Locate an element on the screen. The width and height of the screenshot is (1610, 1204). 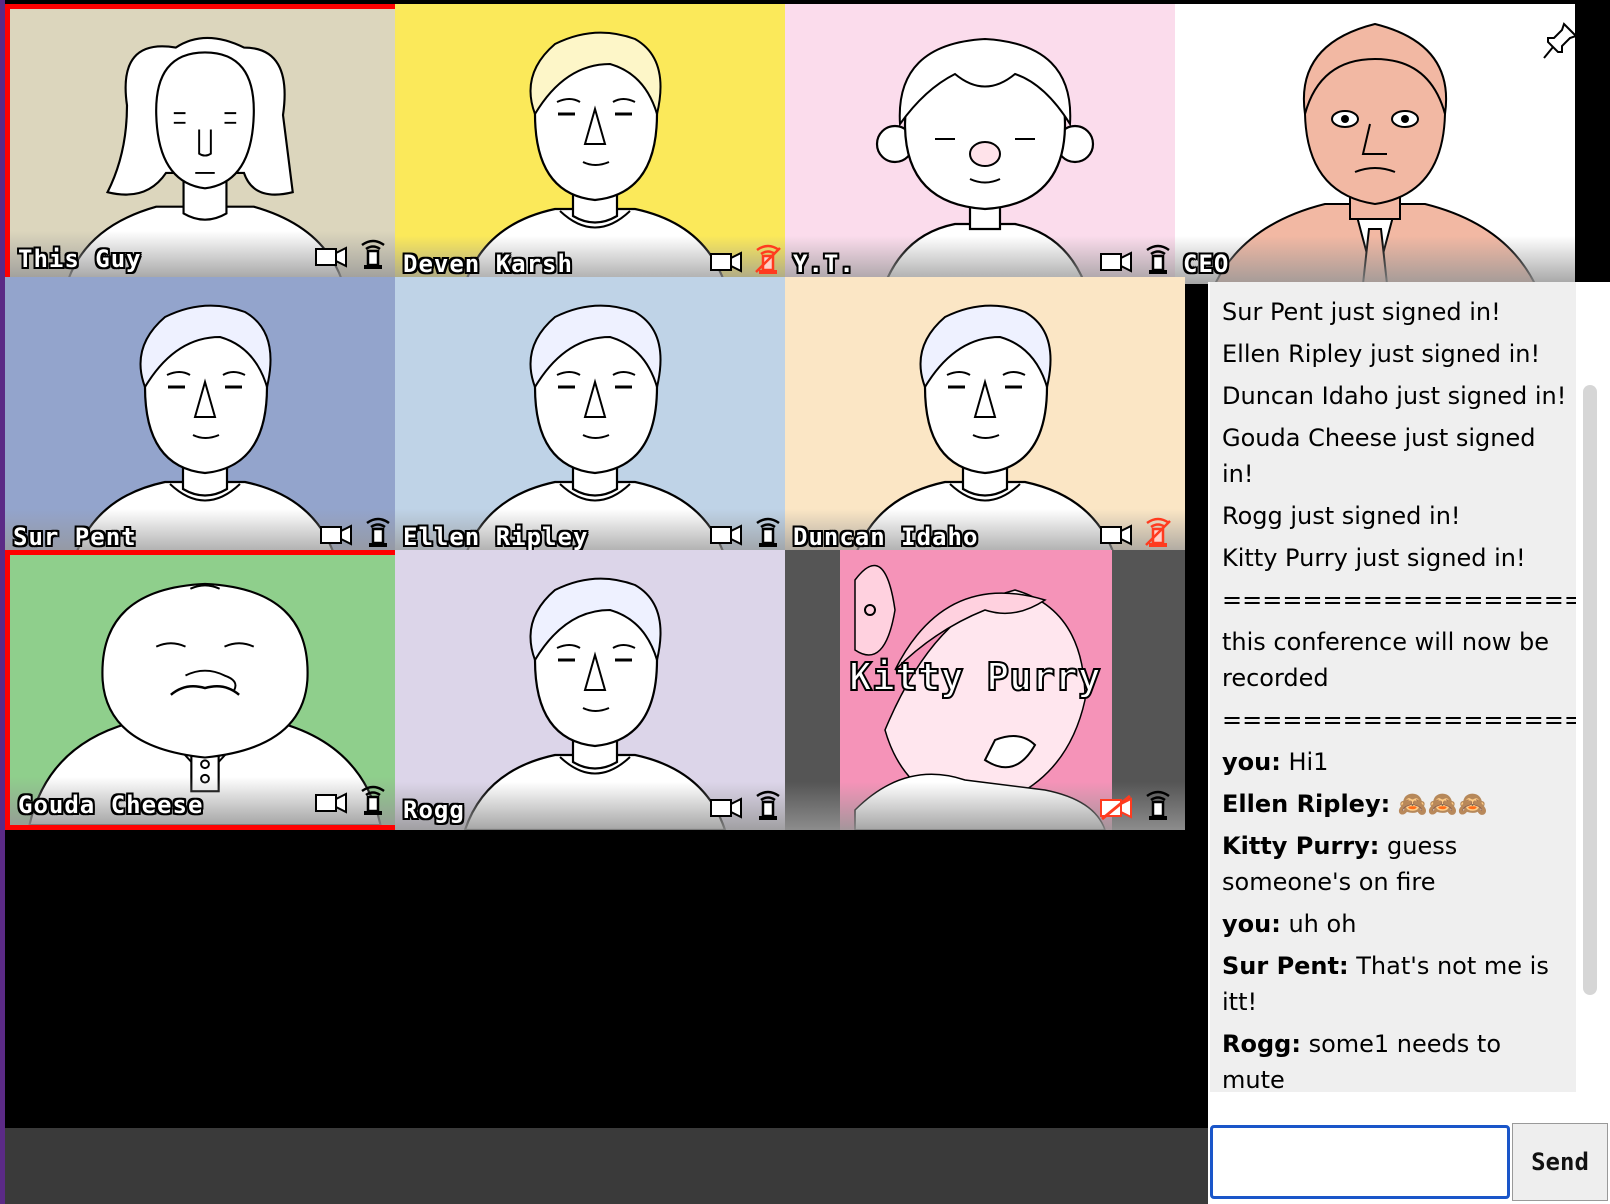
video-tile: Deven Karsh is located at coordinates (595, 144).